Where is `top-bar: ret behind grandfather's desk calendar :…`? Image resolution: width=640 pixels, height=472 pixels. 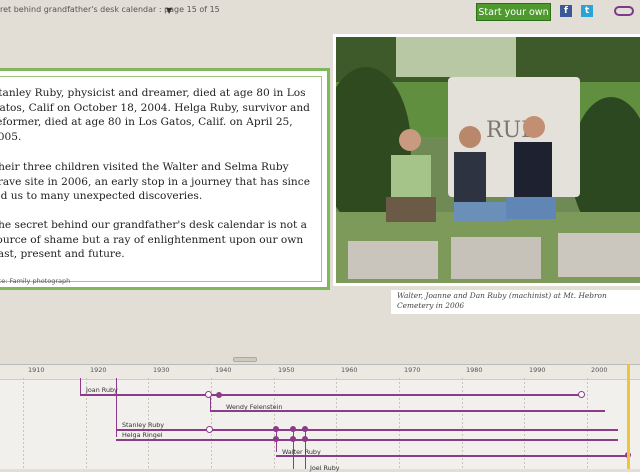
top-bar: ret behind grandfather's desk calendar :… is located at coordinates (320, 12).